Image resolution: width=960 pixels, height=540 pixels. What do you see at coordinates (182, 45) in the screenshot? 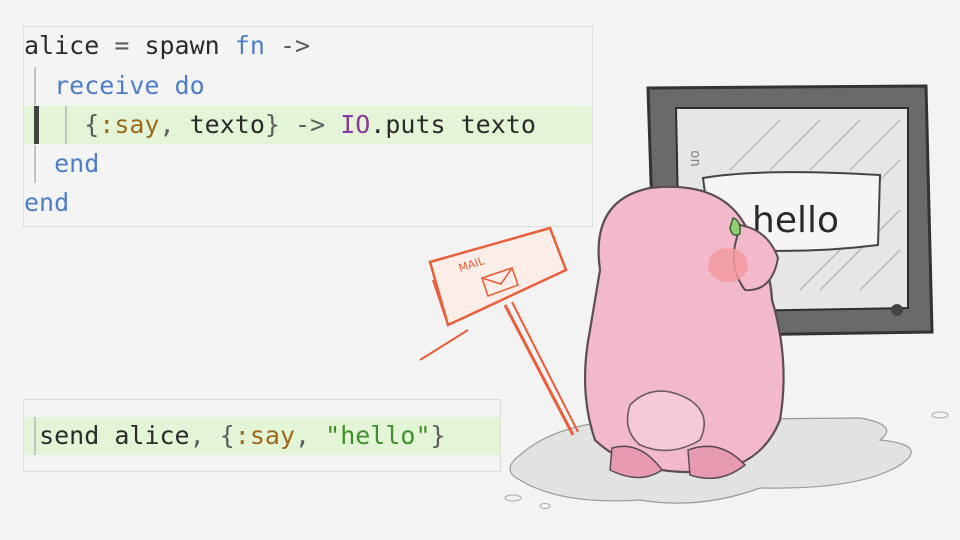
I see `token-fn-call: spawn` at bounding box center [182, 45].